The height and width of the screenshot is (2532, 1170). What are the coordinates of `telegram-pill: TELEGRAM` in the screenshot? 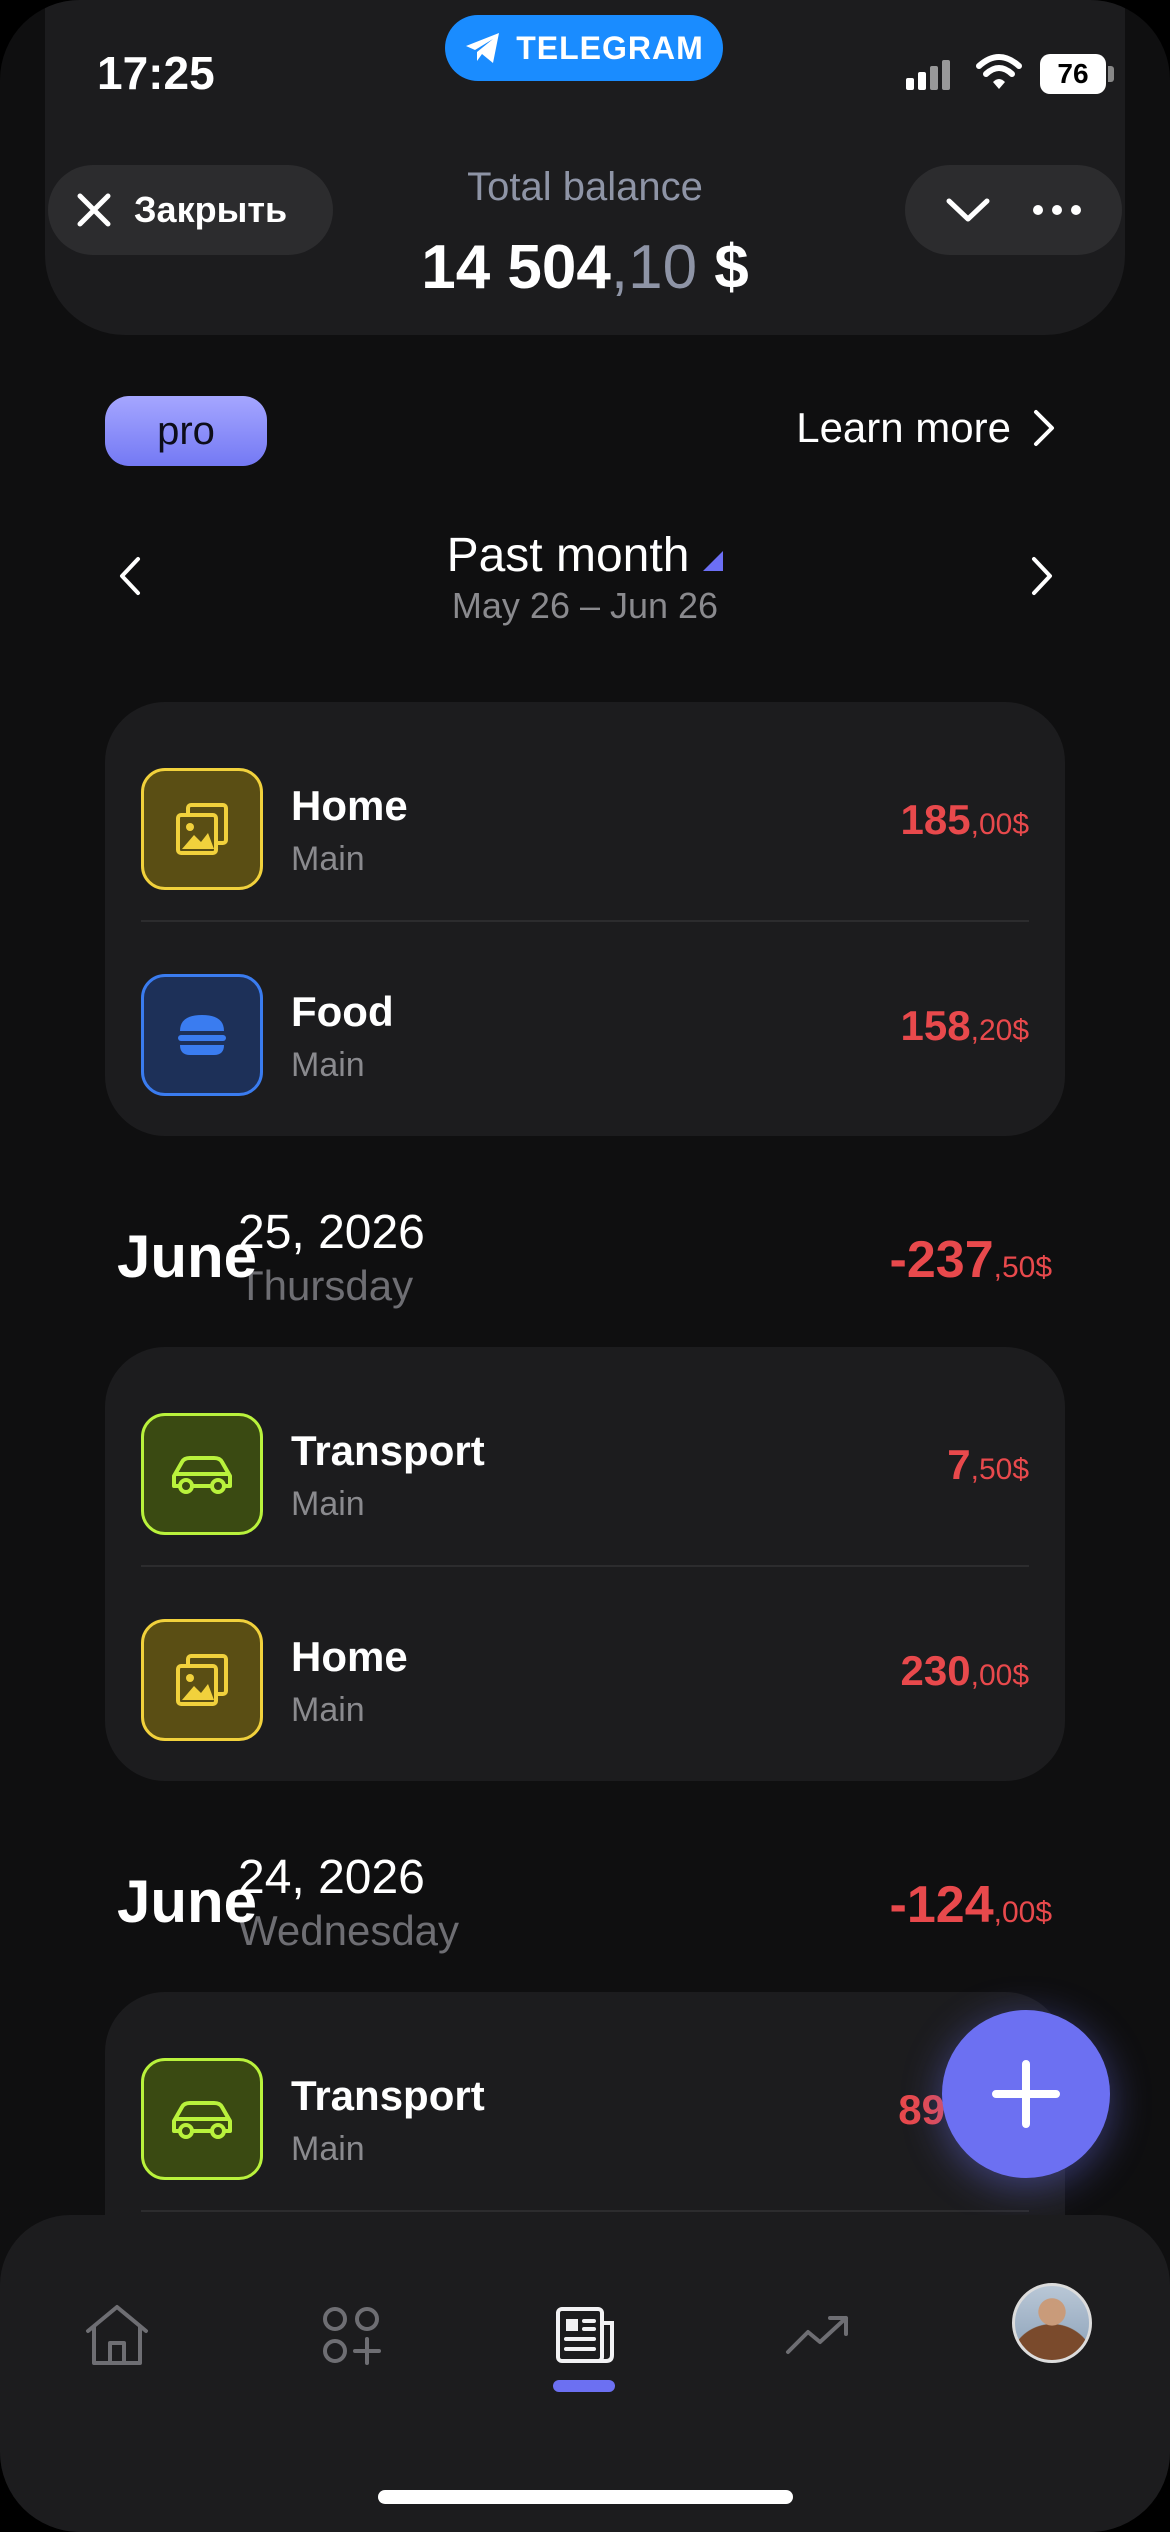 It's located at (584, 48).